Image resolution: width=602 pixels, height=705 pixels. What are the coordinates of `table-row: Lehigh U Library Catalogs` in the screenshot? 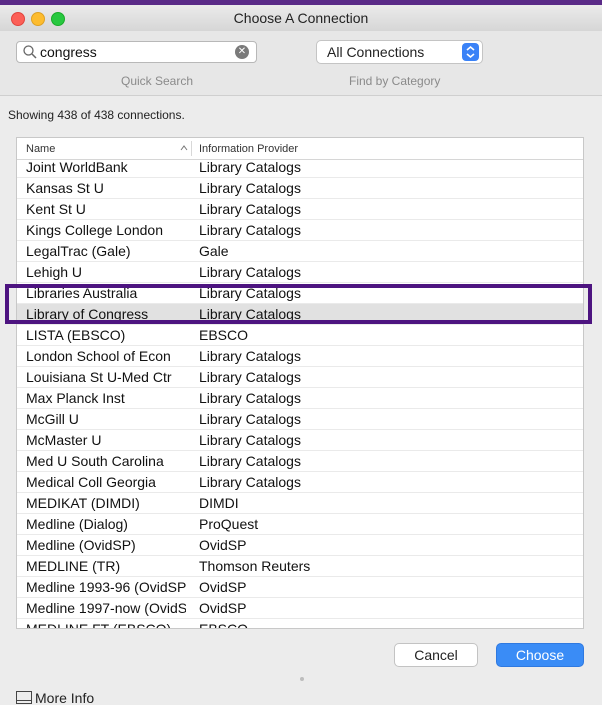 It's located at (300, 272).